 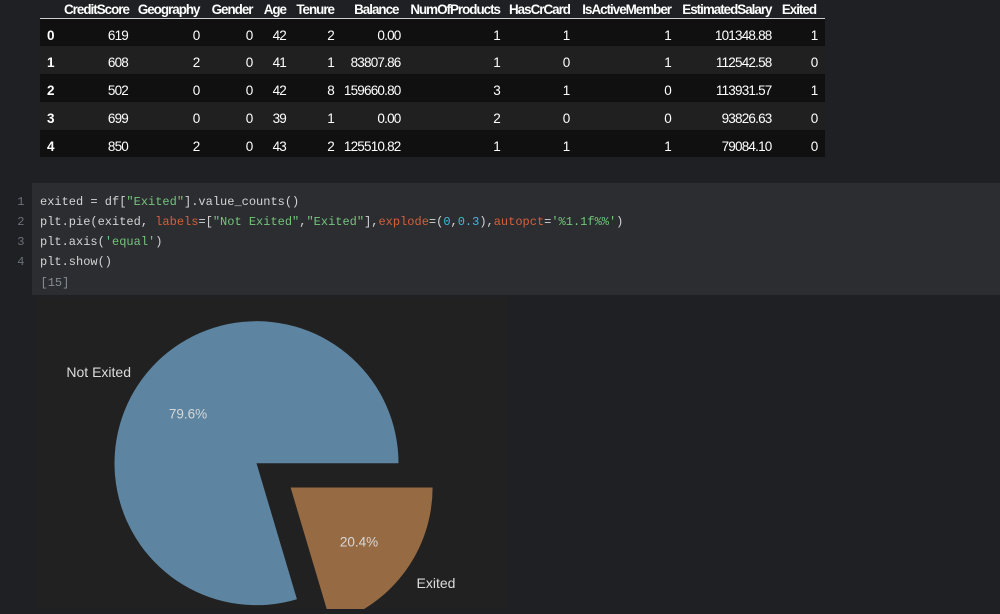 What do you see at coordinates (359, 542) in the screenshot?
I see `svg-text: 20.4%` at bounding box center [359, 542].